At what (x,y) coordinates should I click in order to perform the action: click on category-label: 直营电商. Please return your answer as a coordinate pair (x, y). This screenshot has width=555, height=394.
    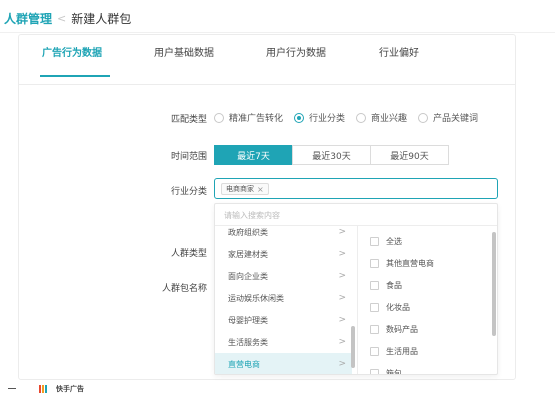
    Looking at the image, I should click on (244, 364).